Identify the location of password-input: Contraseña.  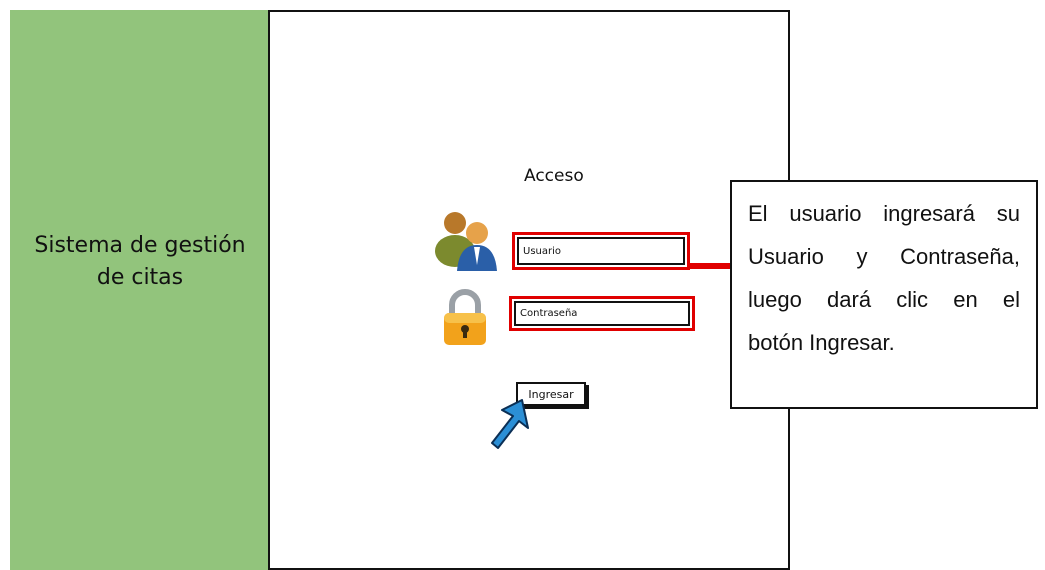
(602, 313).